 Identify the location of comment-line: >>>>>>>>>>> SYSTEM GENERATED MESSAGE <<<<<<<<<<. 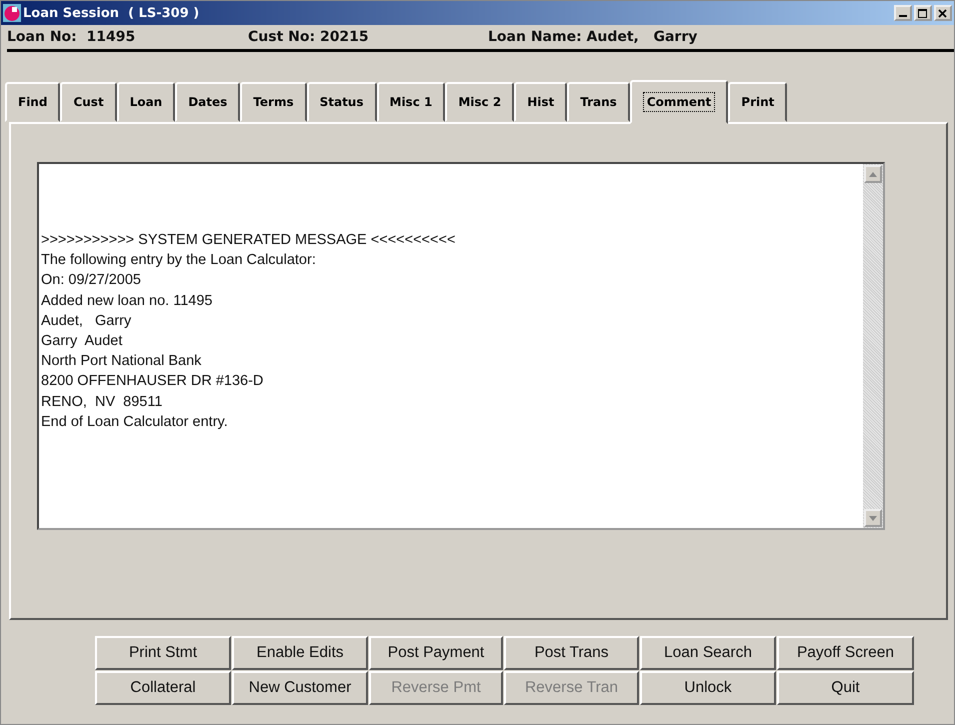
(248, 240).